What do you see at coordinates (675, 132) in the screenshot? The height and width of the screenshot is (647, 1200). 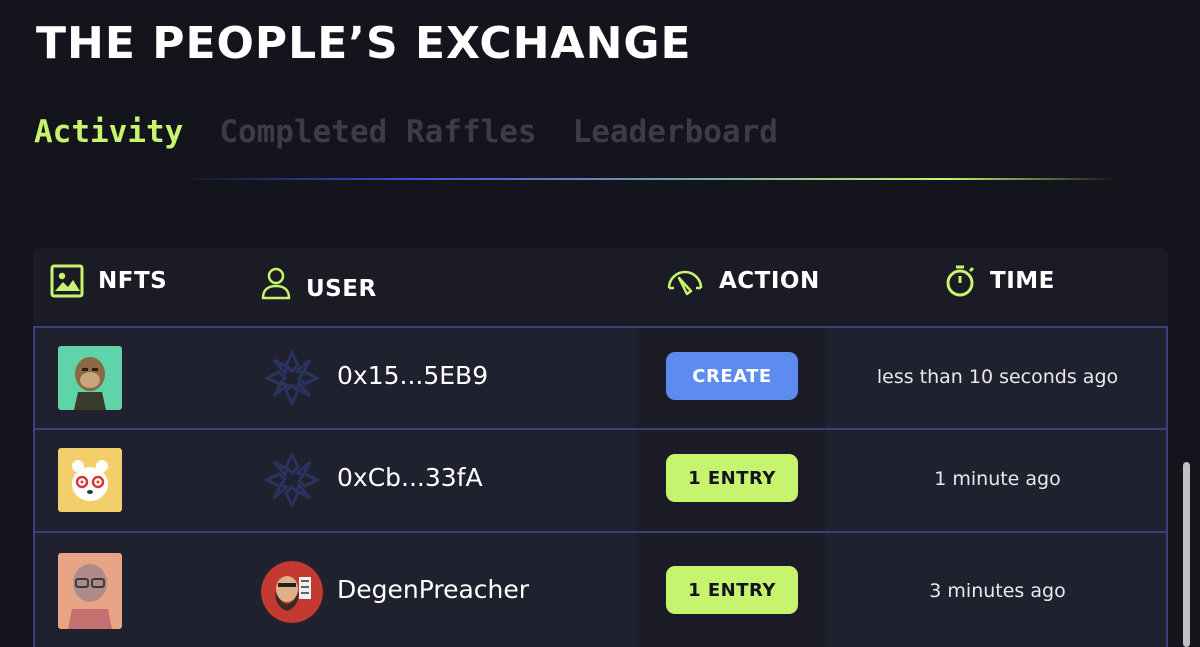 I see `tab-leaderboard: Leaderboard` at bounding box center [675, 132].